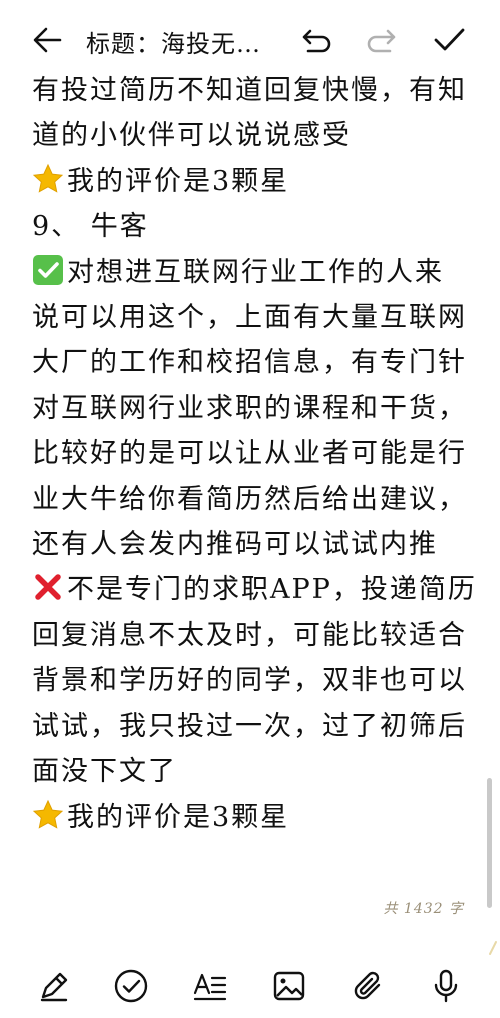 The height and width of the screenshot is (1018, 500). What do you see at coordinates (289, 986) in the screenshot?
I see `image-icon` at bounding box center [289, 986].